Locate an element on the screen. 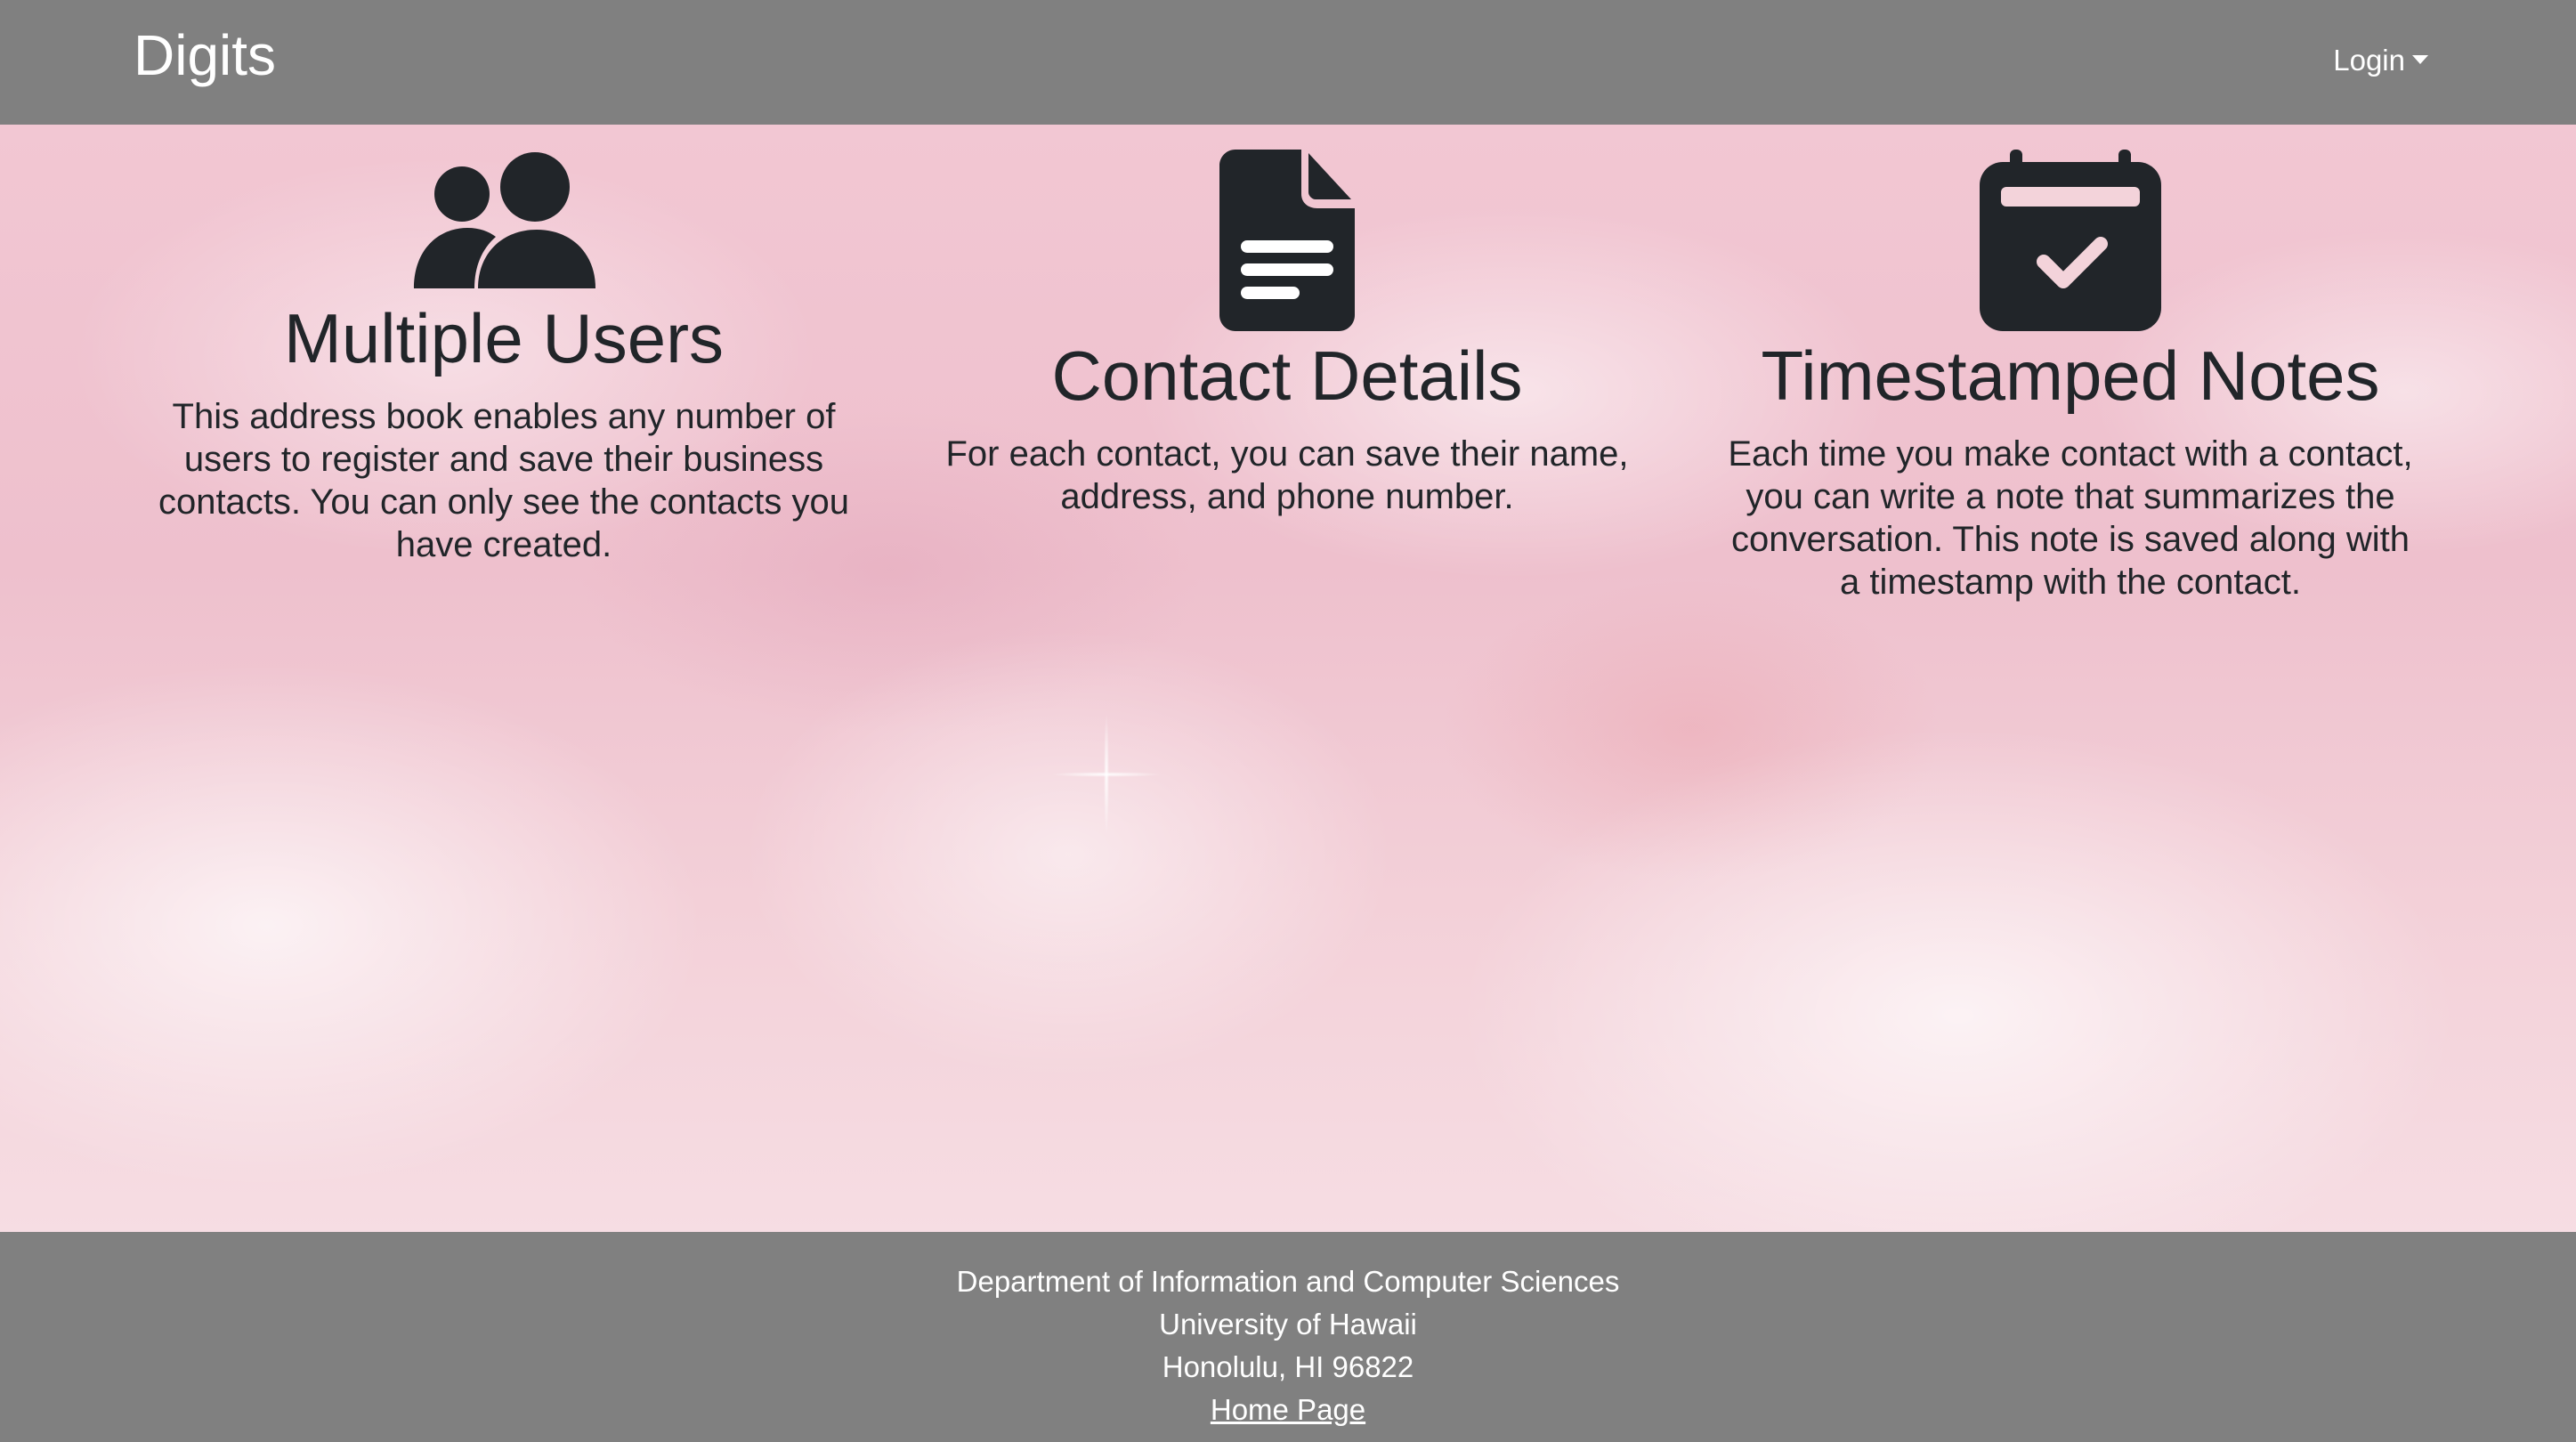  feature-title: Timestamped Notes is located at coordinates (2070, 375).